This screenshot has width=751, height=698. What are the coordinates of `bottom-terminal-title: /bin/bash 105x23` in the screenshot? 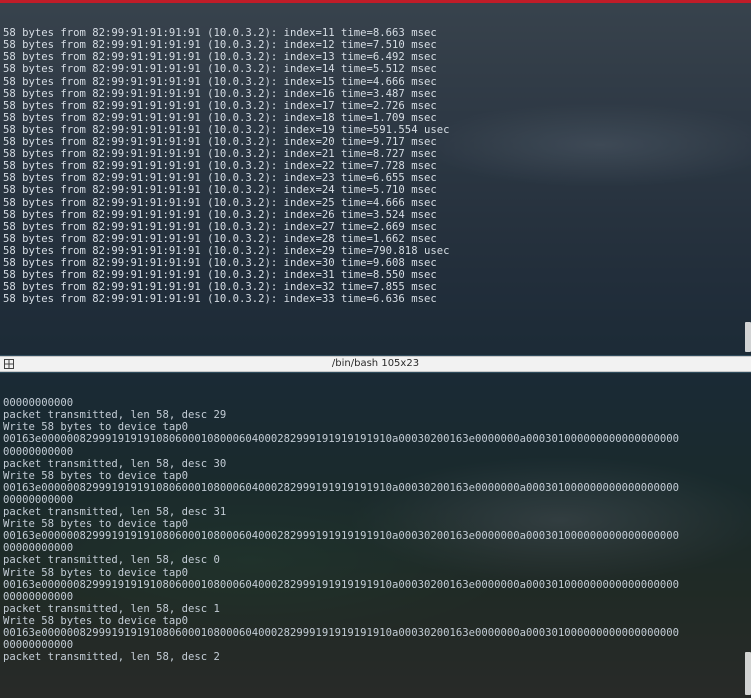 It's located at (375, 363).